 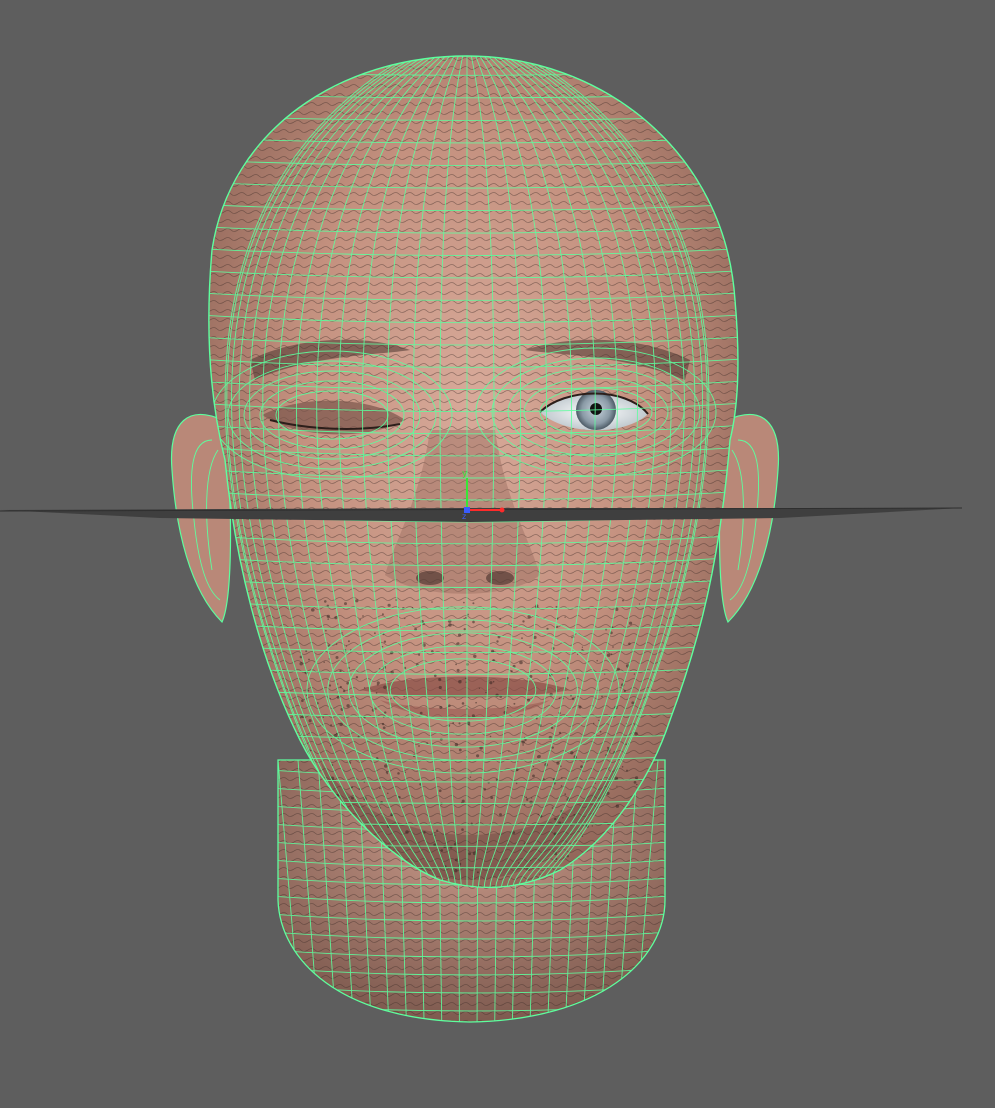 I want to click on y-axis-label: y, so click(x=465, y=474).